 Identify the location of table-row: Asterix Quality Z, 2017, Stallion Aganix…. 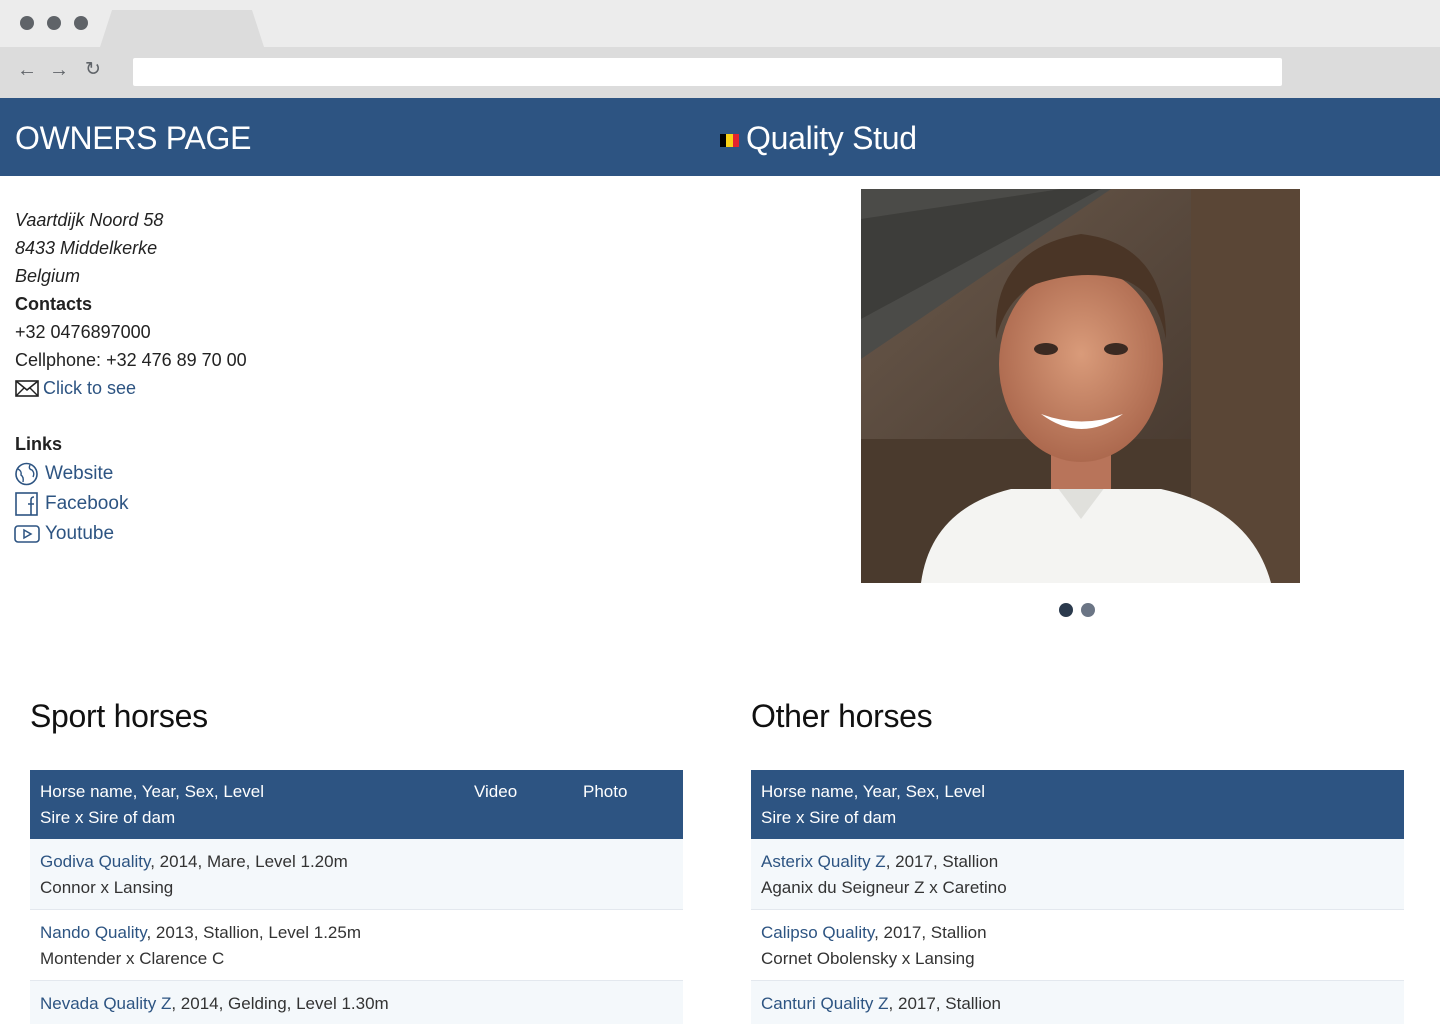
(1077, 874).